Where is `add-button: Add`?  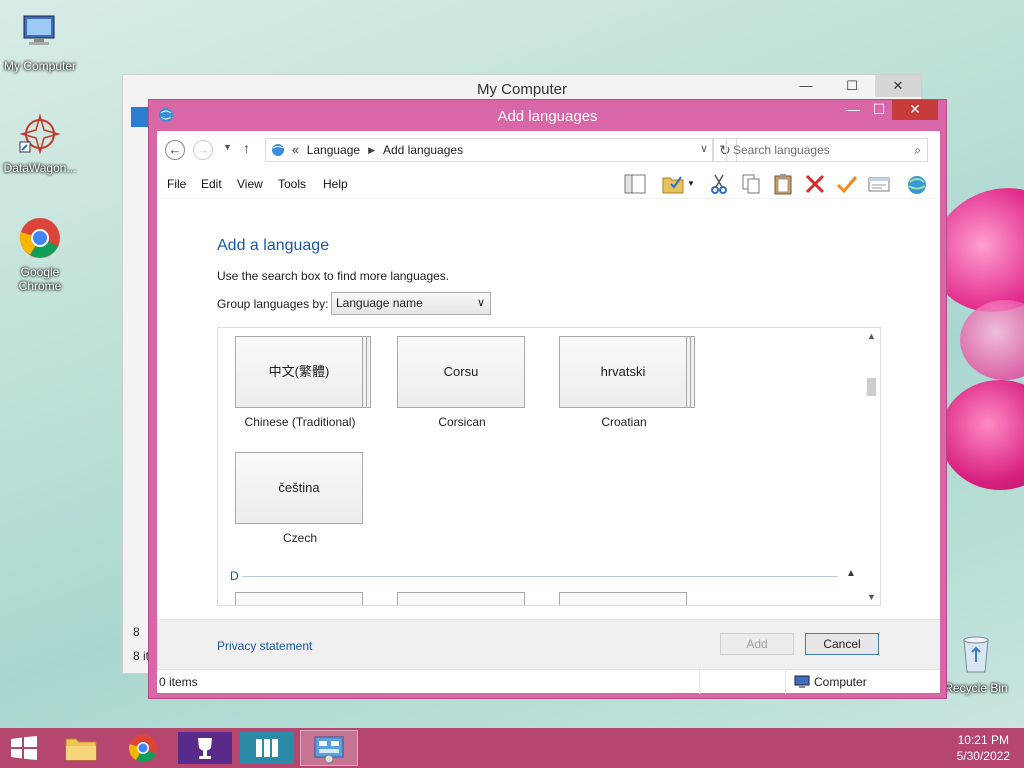
add-button: Add is located at coordinates (757, 644).